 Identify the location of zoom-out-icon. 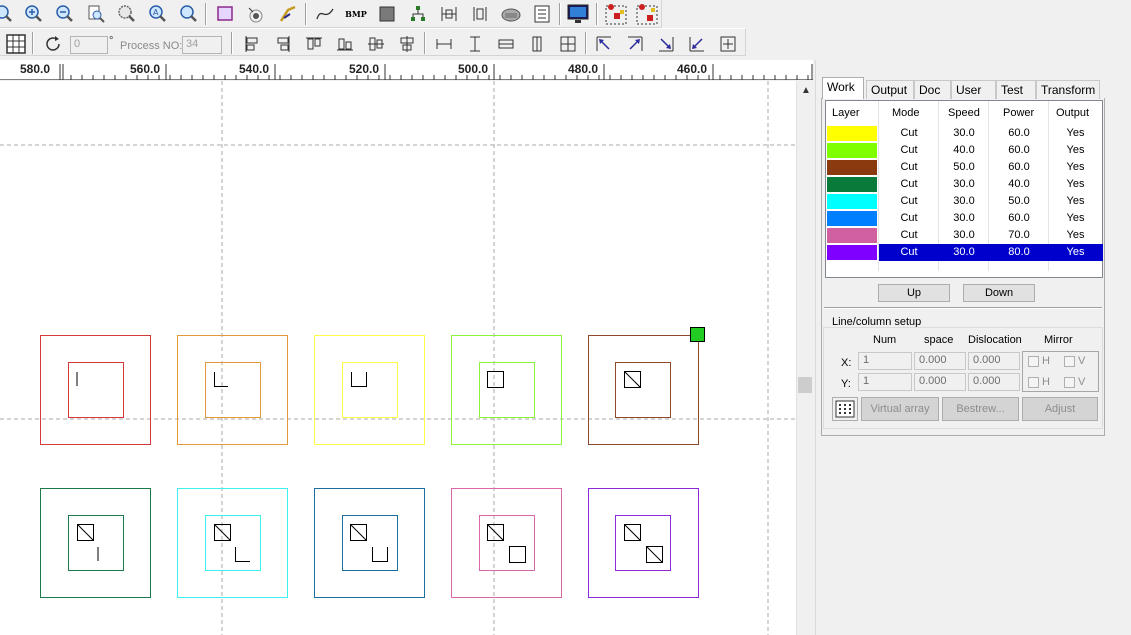
(65, 14).